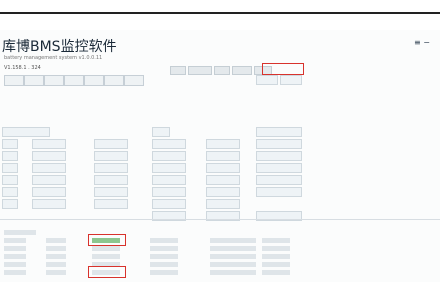  I want to click on version-label: V1.158.1 . 324, so click(22, 68).